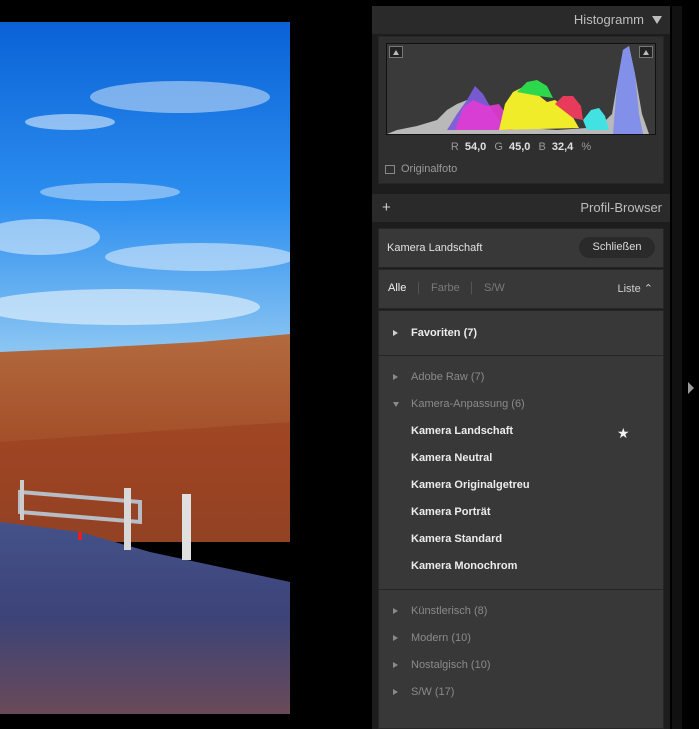 The height and width of the screenshot is (729, 699). Describe the element at coordinates (498, 147) in the screenshot. I see `g-label: G` at that location.